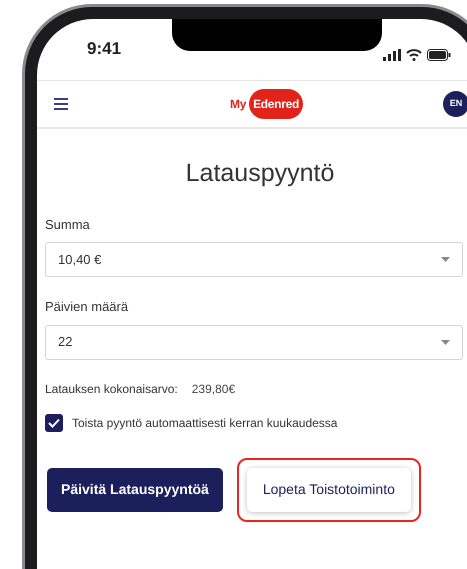 This screenshot has height=569, width=467. What do you see at coordinates (135, 490) in the screenshot?
I see `action-button: Päivitä Latauspyyntöä` at bounding box center [135, 490].